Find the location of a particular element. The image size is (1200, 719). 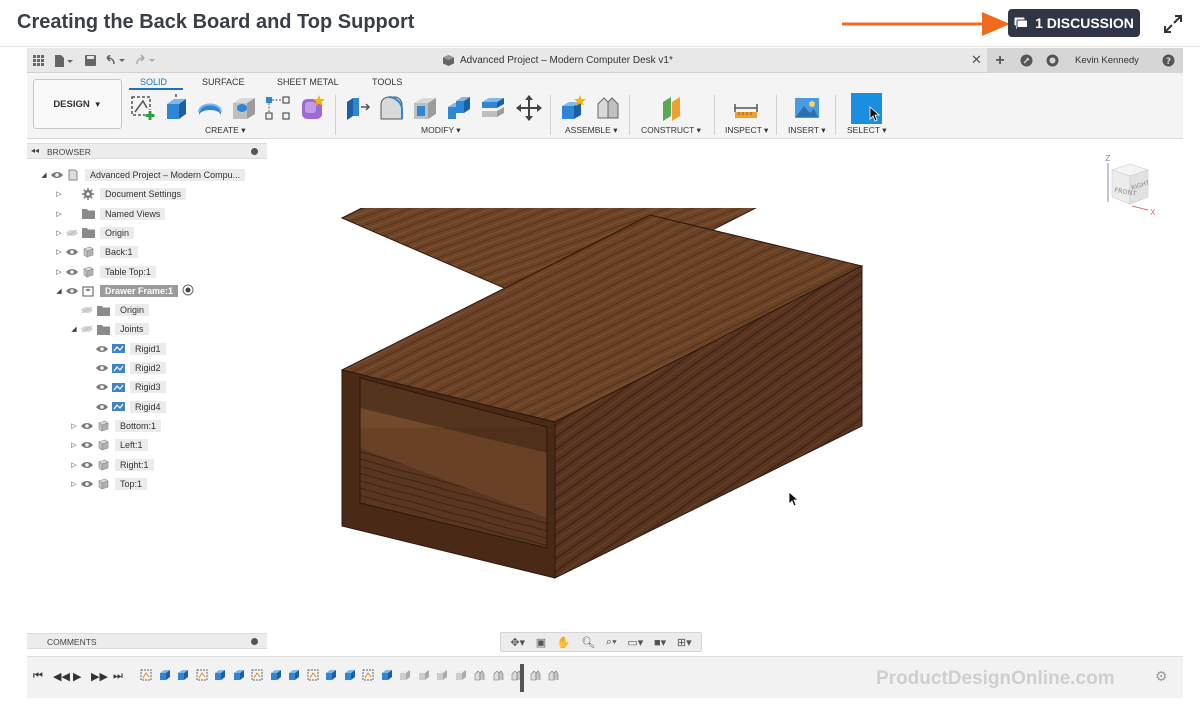

previous-step-icon: ◀◀ is located at coordinates (61, 676).